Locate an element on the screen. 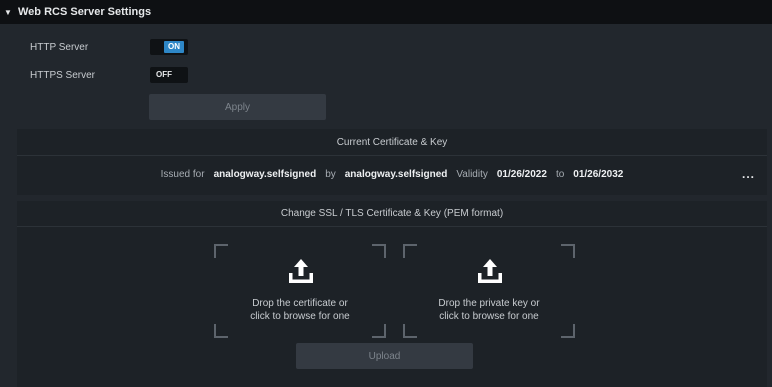  drop-text-line: Drop the private key or is located at coordinates (489, 303).